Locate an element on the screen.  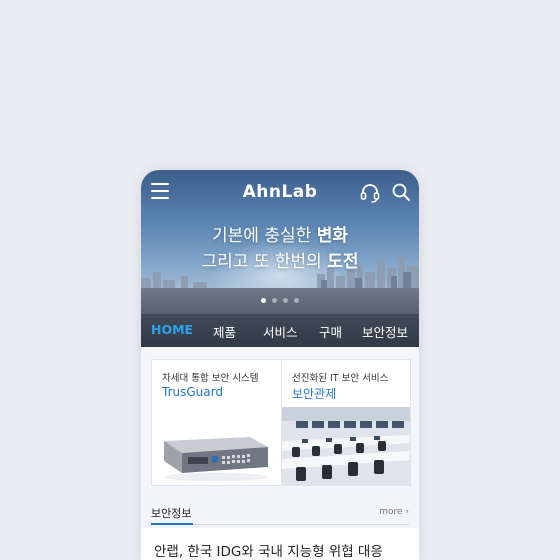
search-icon is located at coordinates (401, 192).